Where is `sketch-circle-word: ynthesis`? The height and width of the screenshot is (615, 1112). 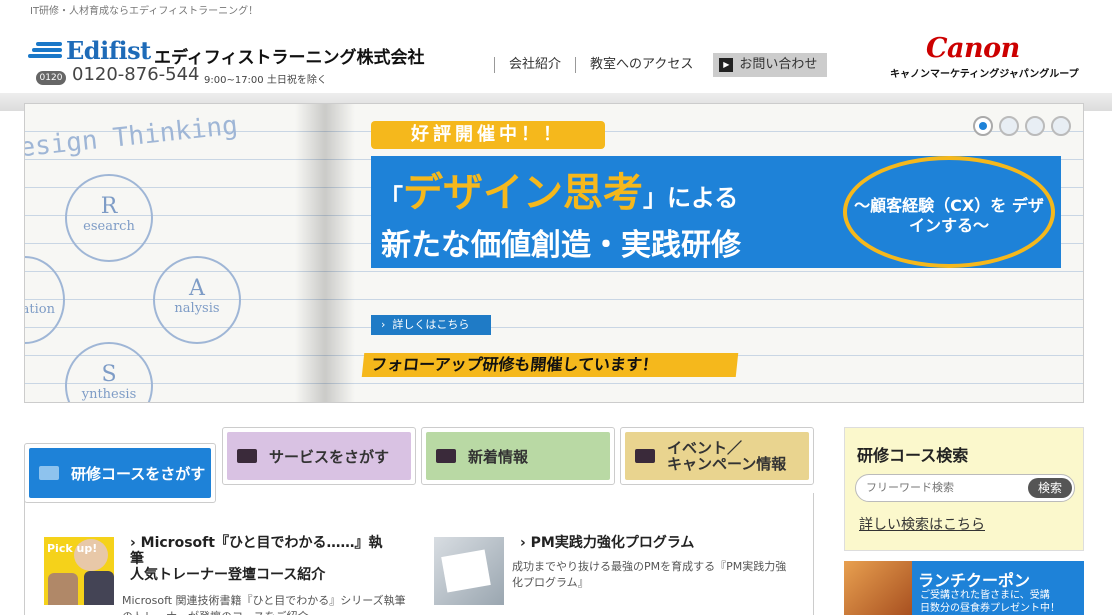
sketch-circle-word: ynthesis is located at coordinates (109, 394).